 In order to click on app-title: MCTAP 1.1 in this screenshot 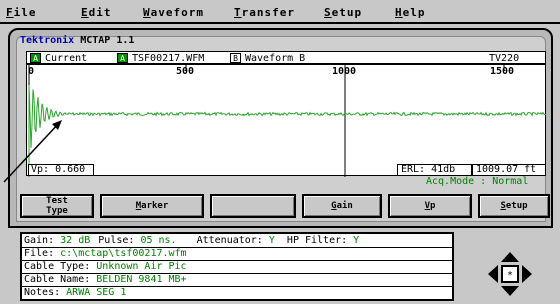, I will do `click(107, 40)`.